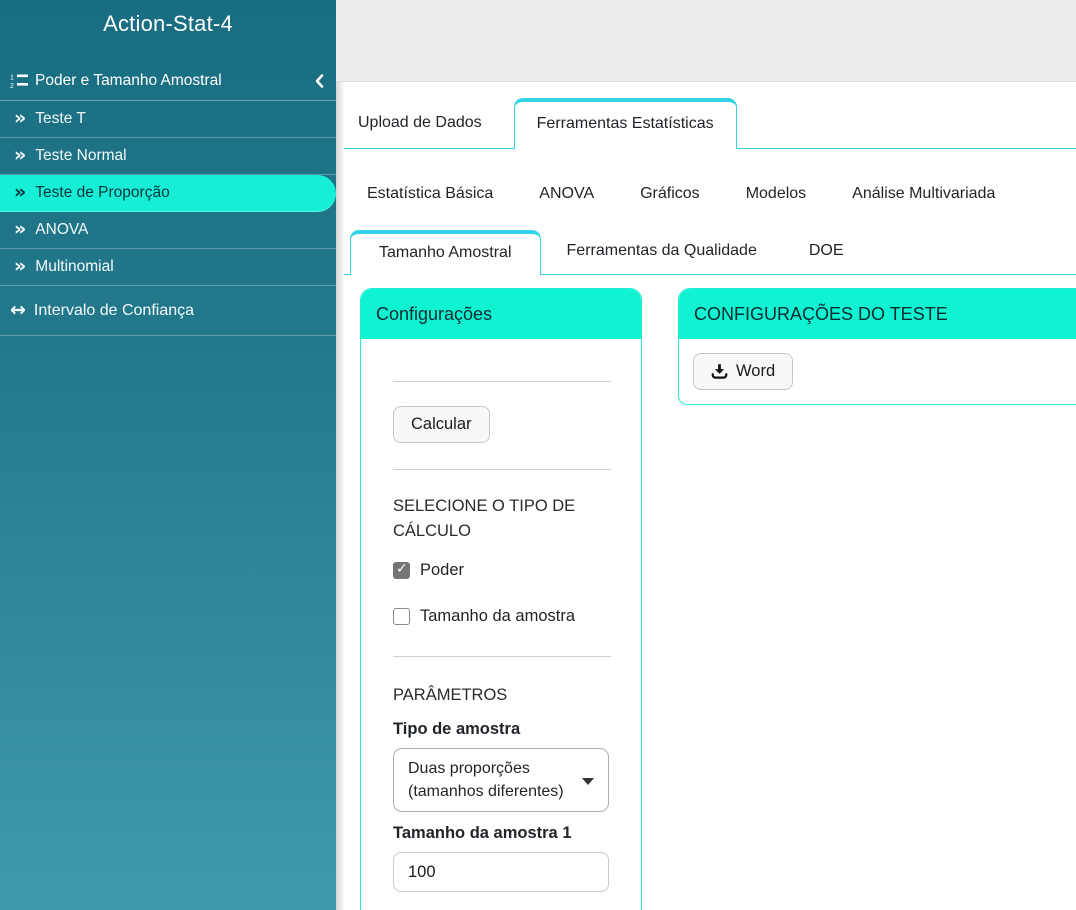 This screenshot has height=910, width=1076. What do you see at coordinates (877, 371) in the screenshot?
I see `test-config-panel-body: Word` at bounding box center [877, 371].